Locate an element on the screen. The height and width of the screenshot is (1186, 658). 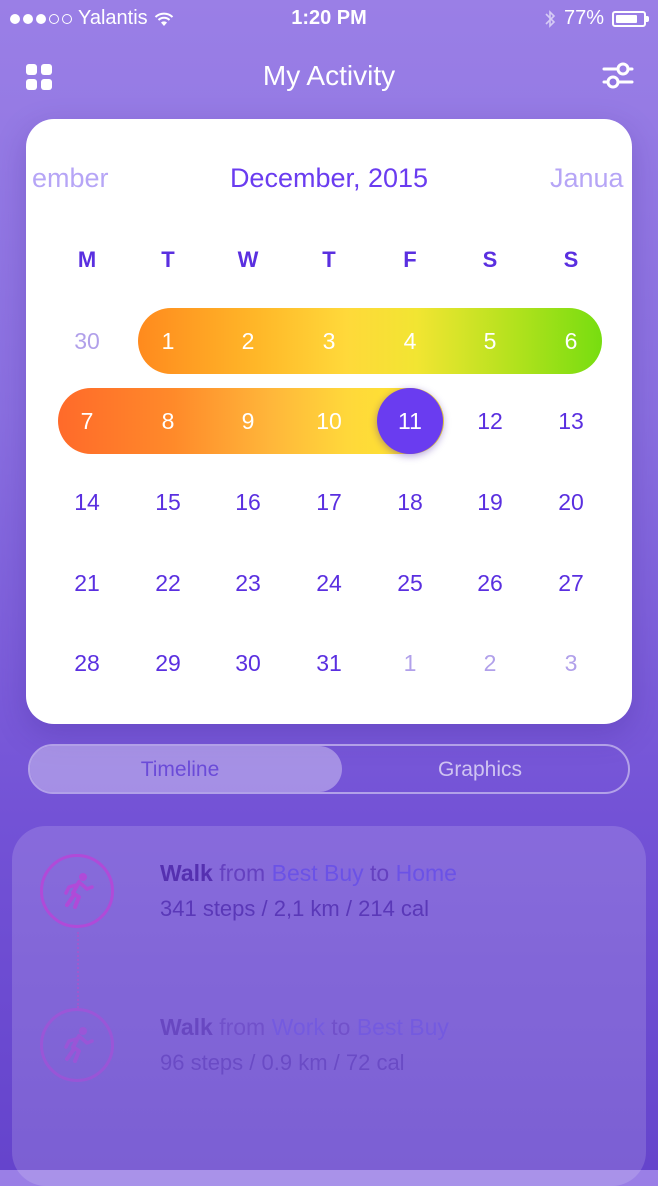
page-title: My Activity is located at coordinates (329, 75).